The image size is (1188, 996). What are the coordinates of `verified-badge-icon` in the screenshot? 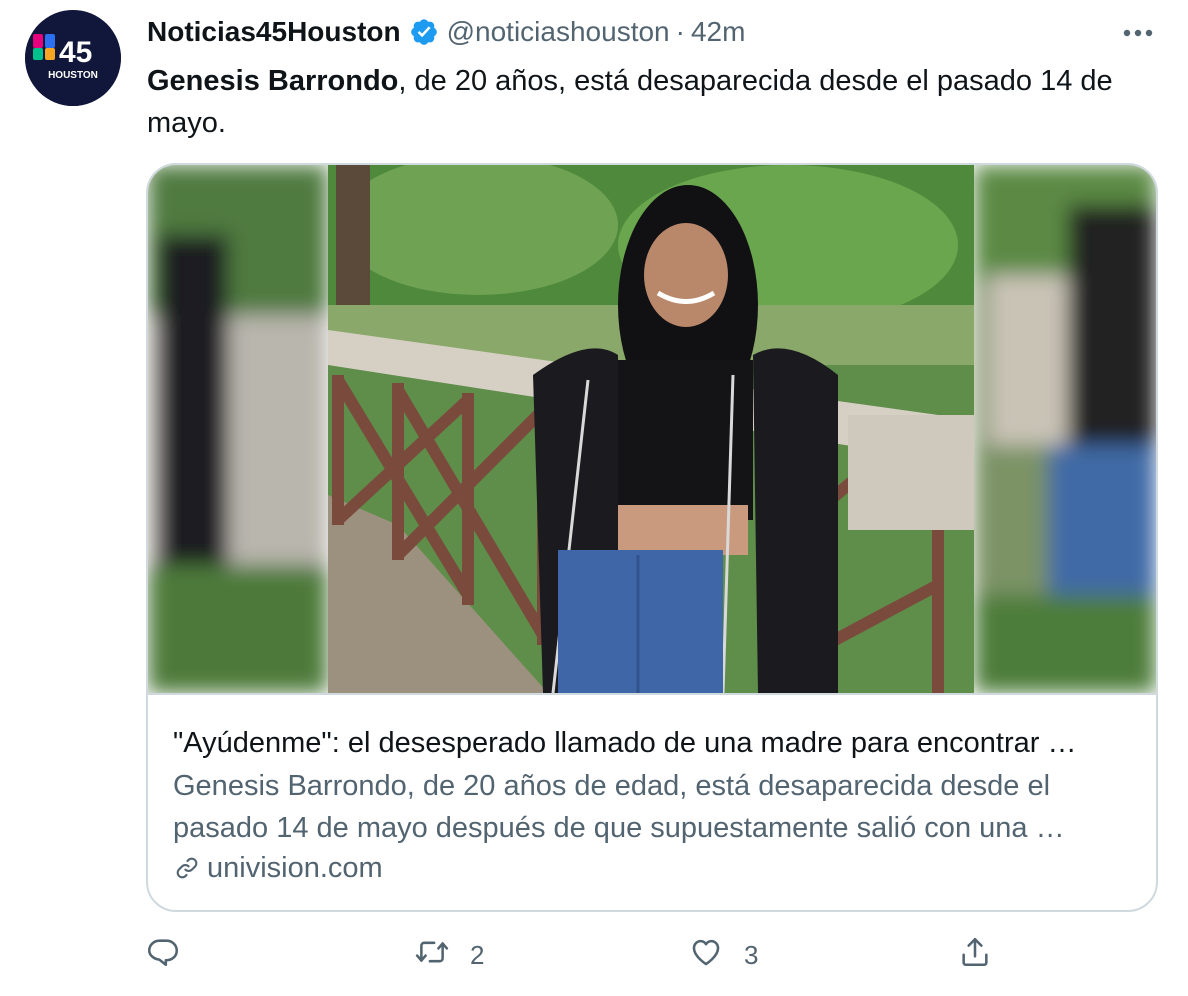 It's located at (424, 32).